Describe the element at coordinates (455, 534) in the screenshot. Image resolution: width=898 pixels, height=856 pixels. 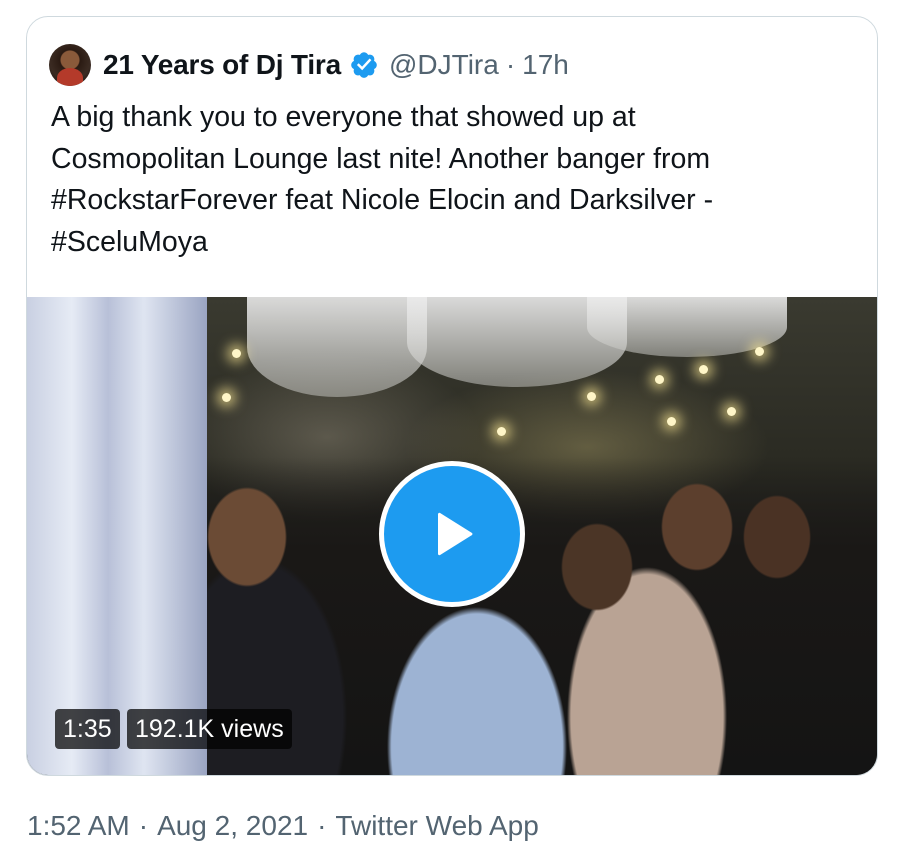
I see `play-icon` at that location.